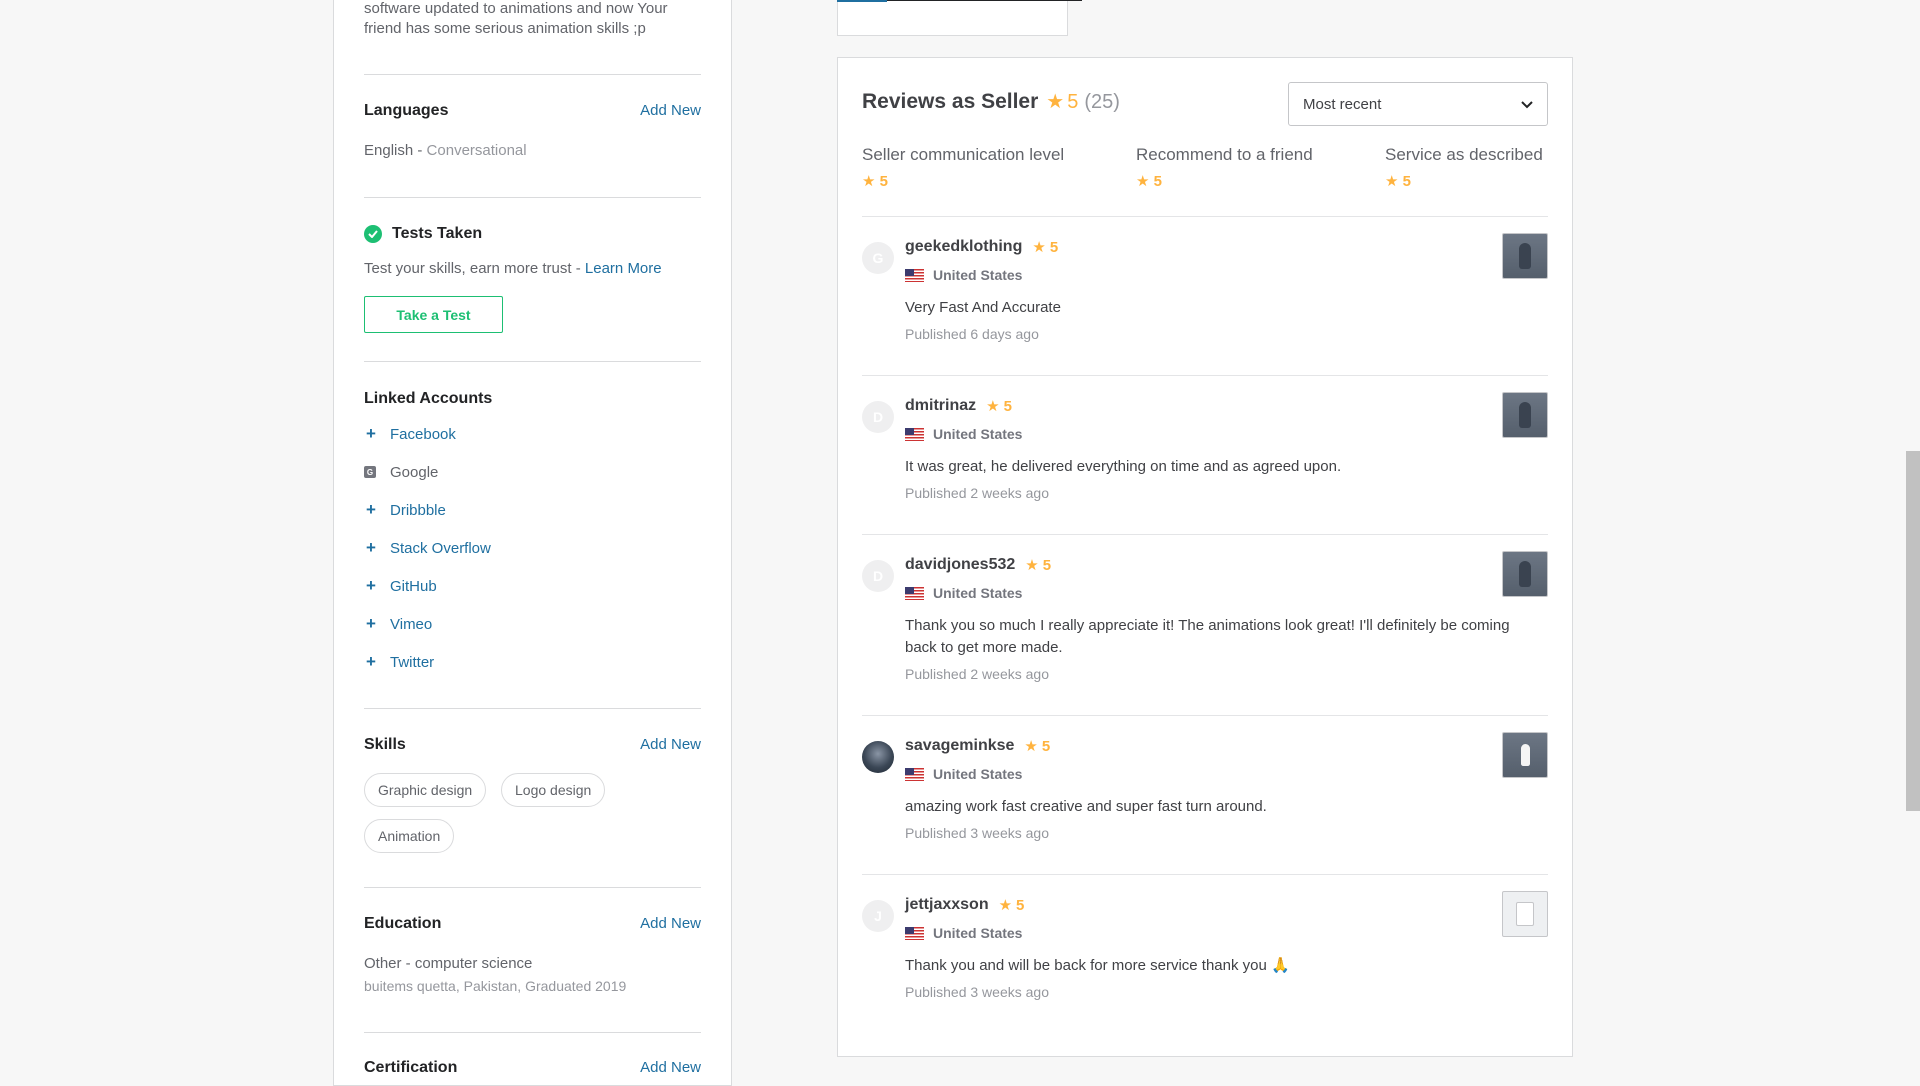 Image resolution: width=1920 pixels, height=1086 pixels. What do you see at coordinates (878, 757) in the screenshot?
I see `avatar` at bounding box center [878, 757].